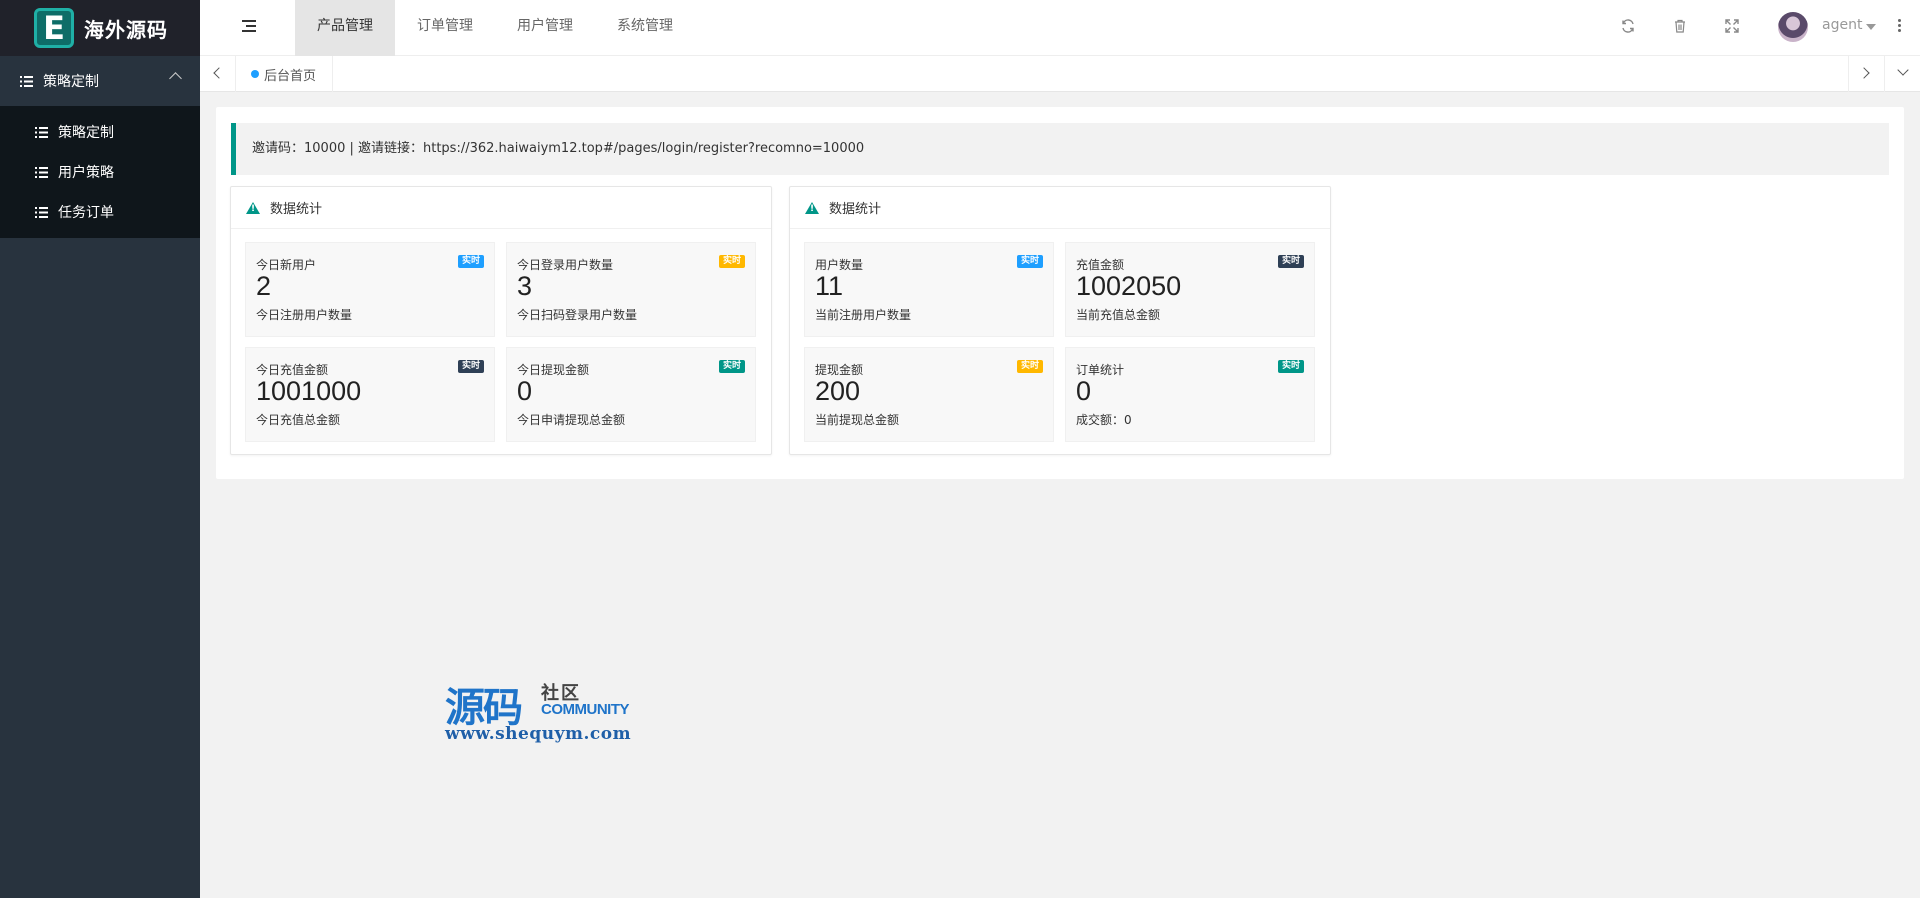 This screenshot has height=898, width=1920. What do you see at coordinates (370, 394) in the screenshot?
I see `stat-card: 今日充值金额 实时 1001000 今日充值总金额` at bounding box center [370, 394].